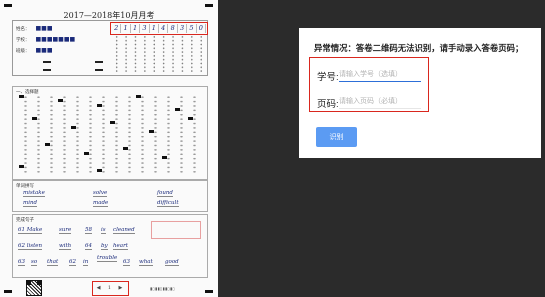  I want to click on handwritten-word: difficult, so click(168, 203).